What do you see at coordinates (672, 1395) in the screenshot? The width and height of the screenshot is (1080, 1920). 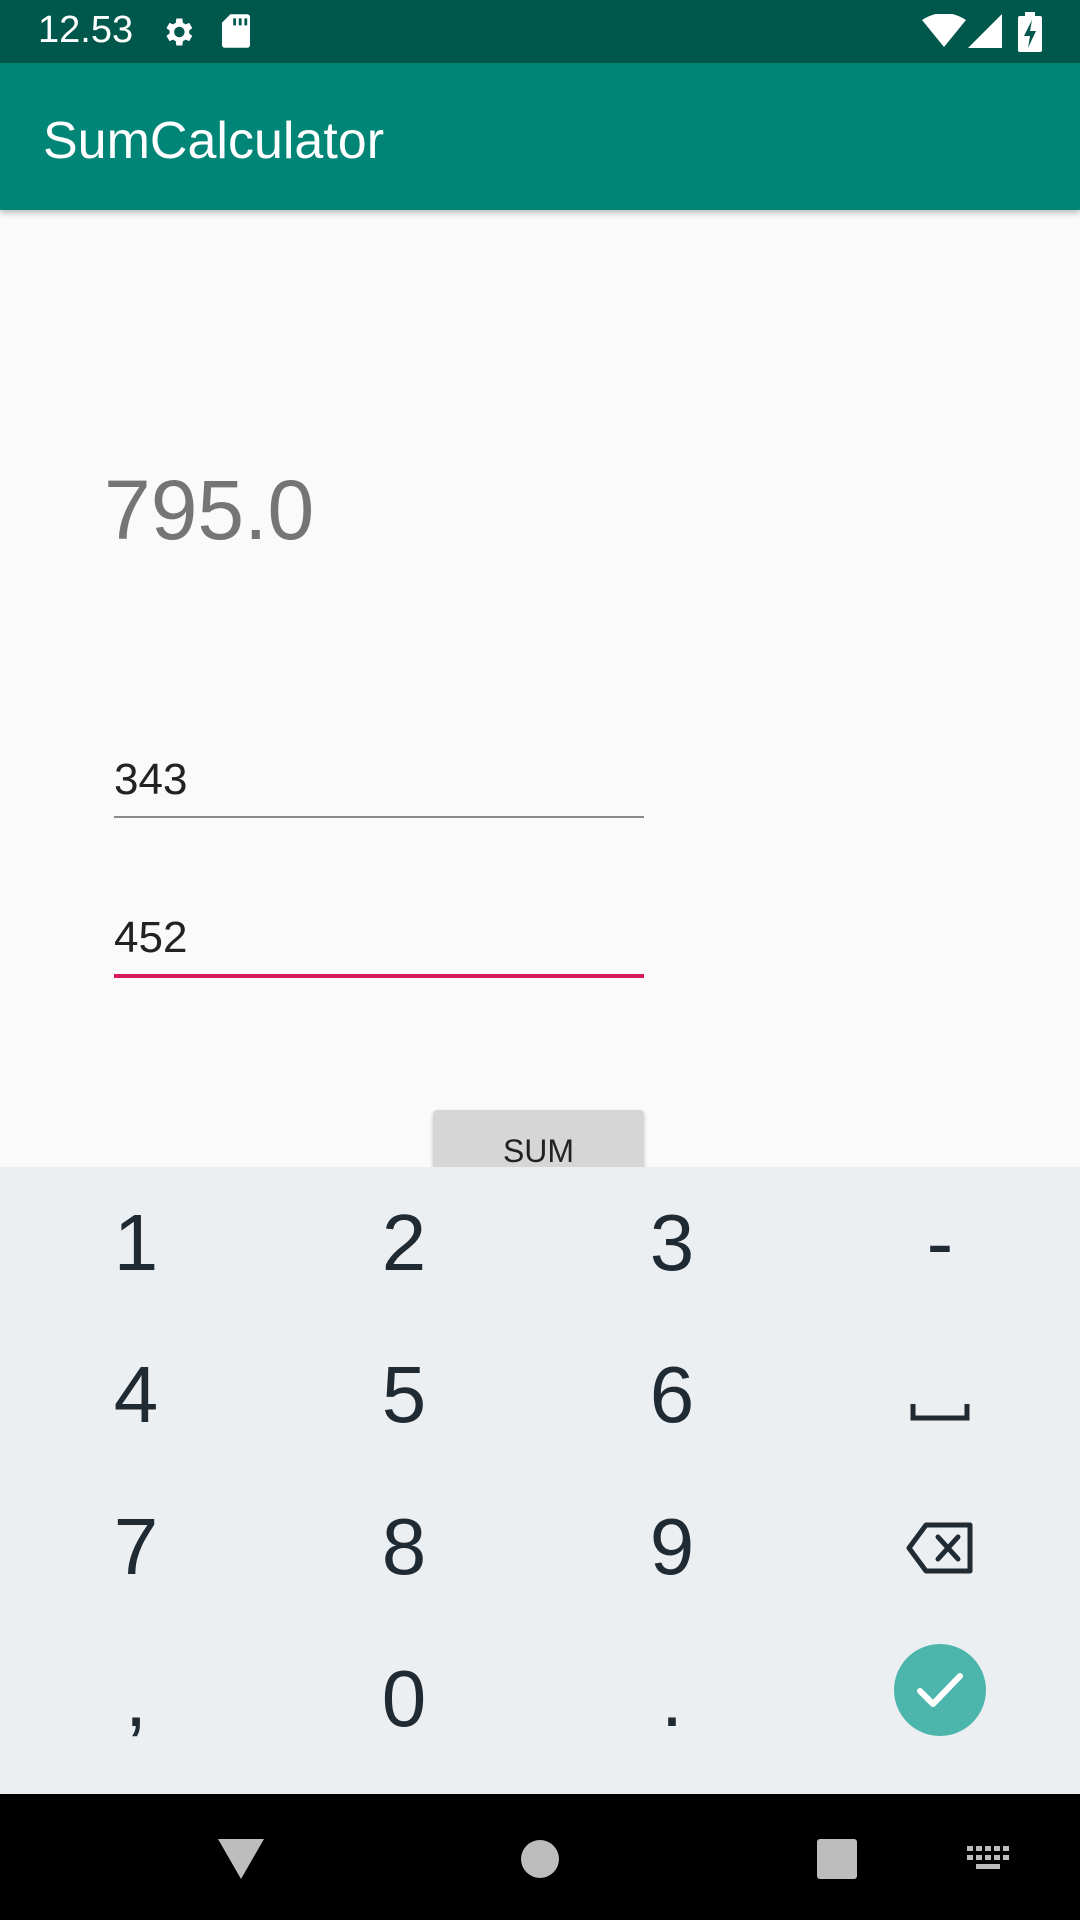 I see `key-6: 6` at bounding box center [672, 1395].